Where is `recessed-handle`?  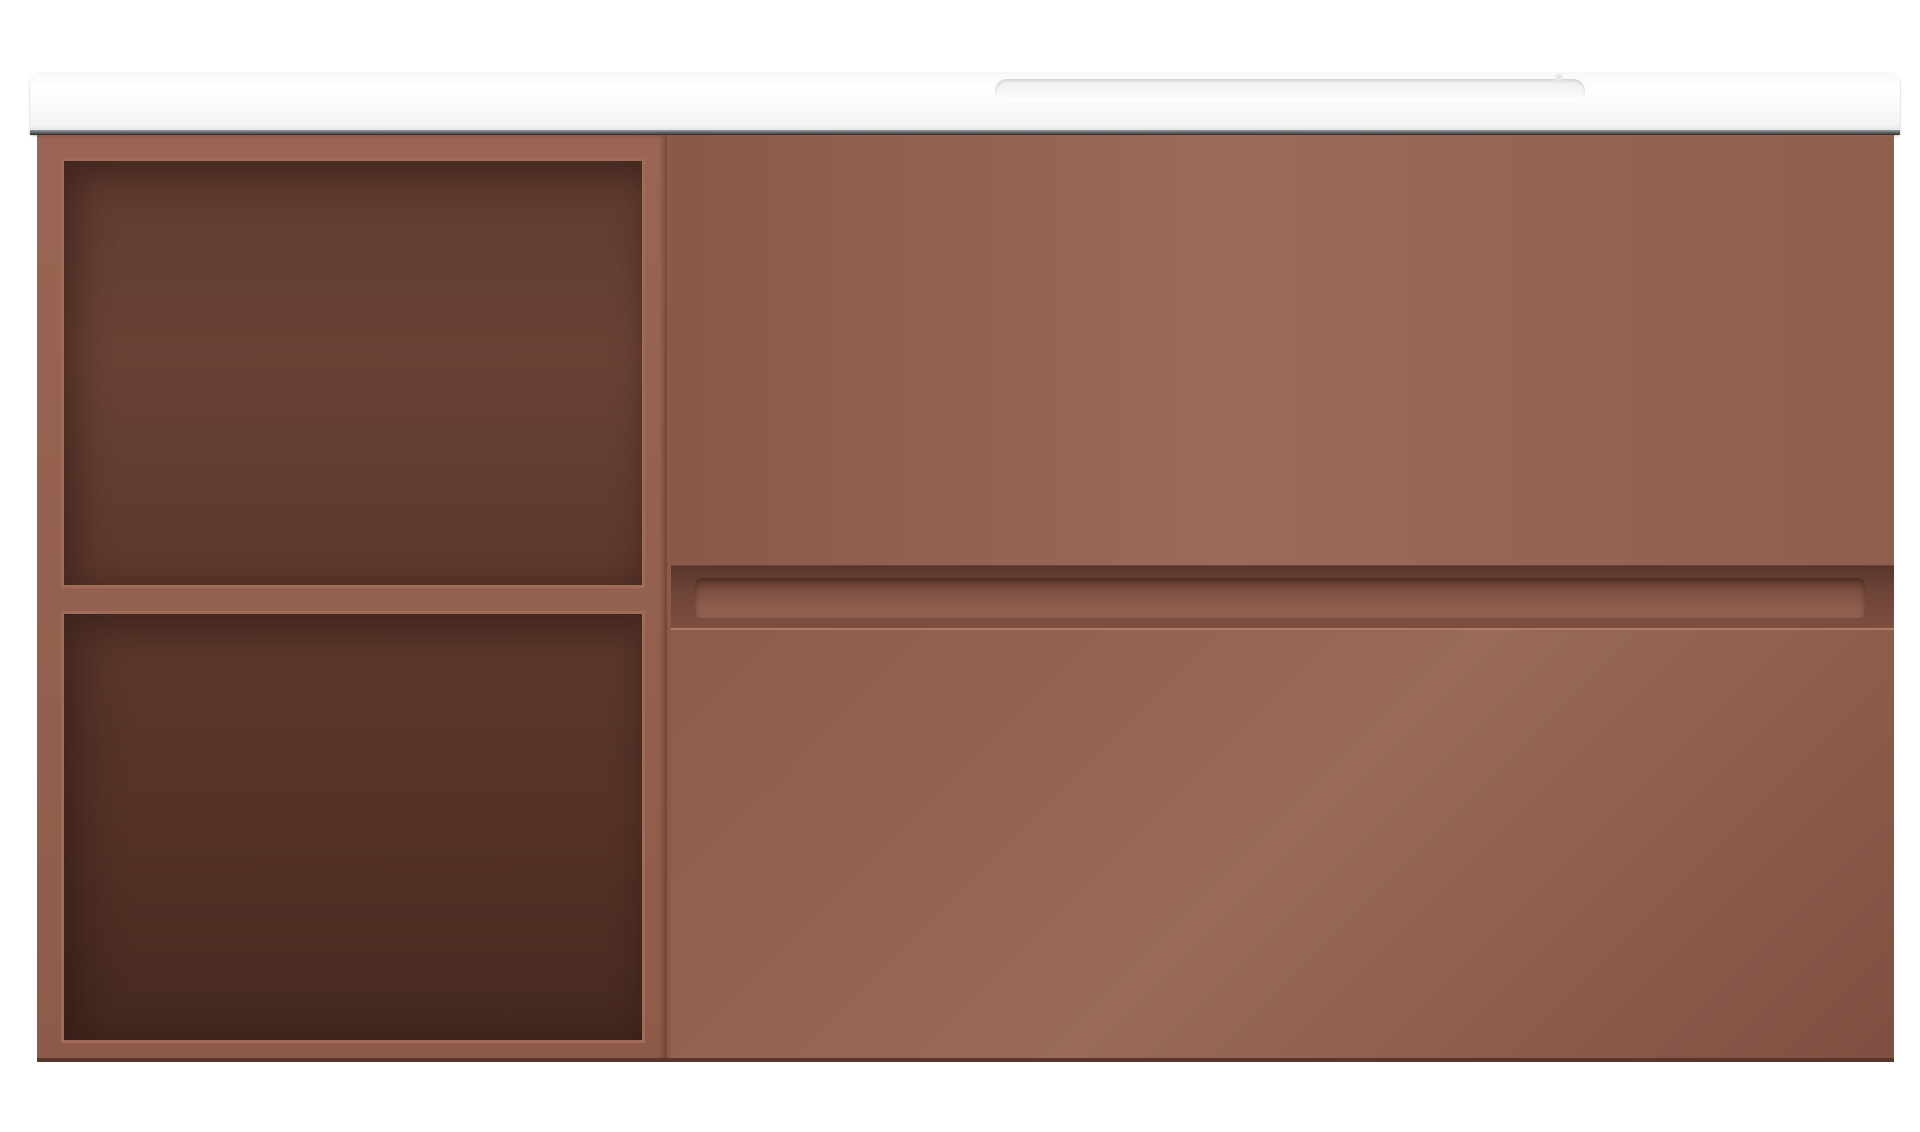 recessed-handle is located at coordinates (1280, 598).